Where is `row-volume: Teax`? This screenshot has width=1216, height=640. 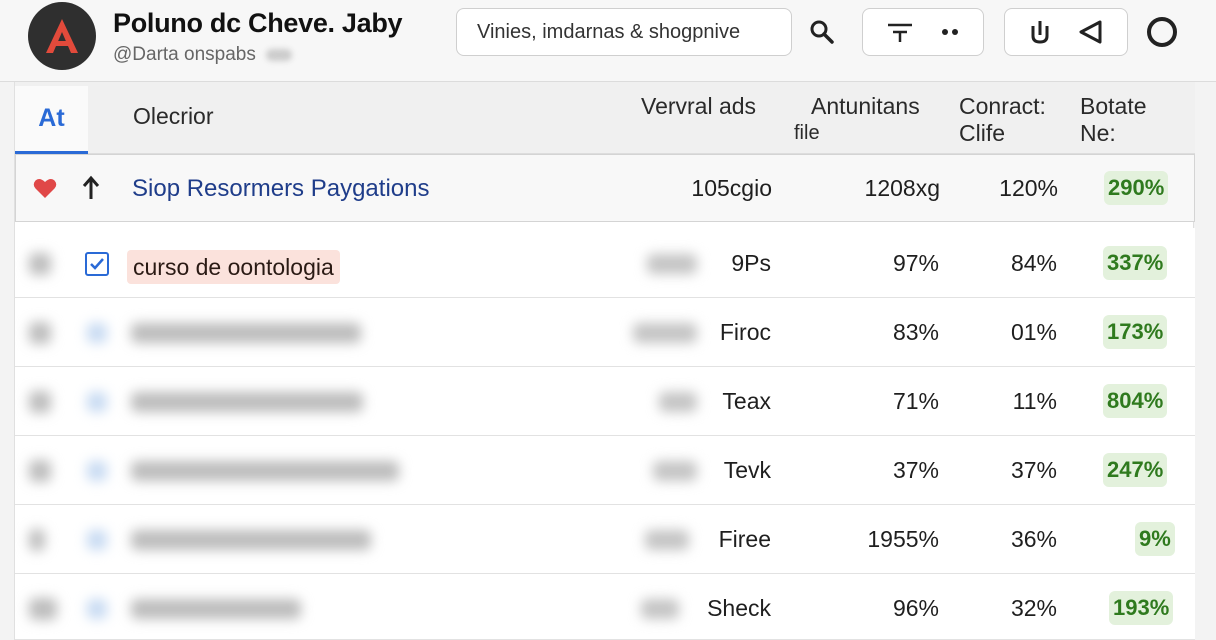
row-volume: Teax is located at coordinates (746, 401).